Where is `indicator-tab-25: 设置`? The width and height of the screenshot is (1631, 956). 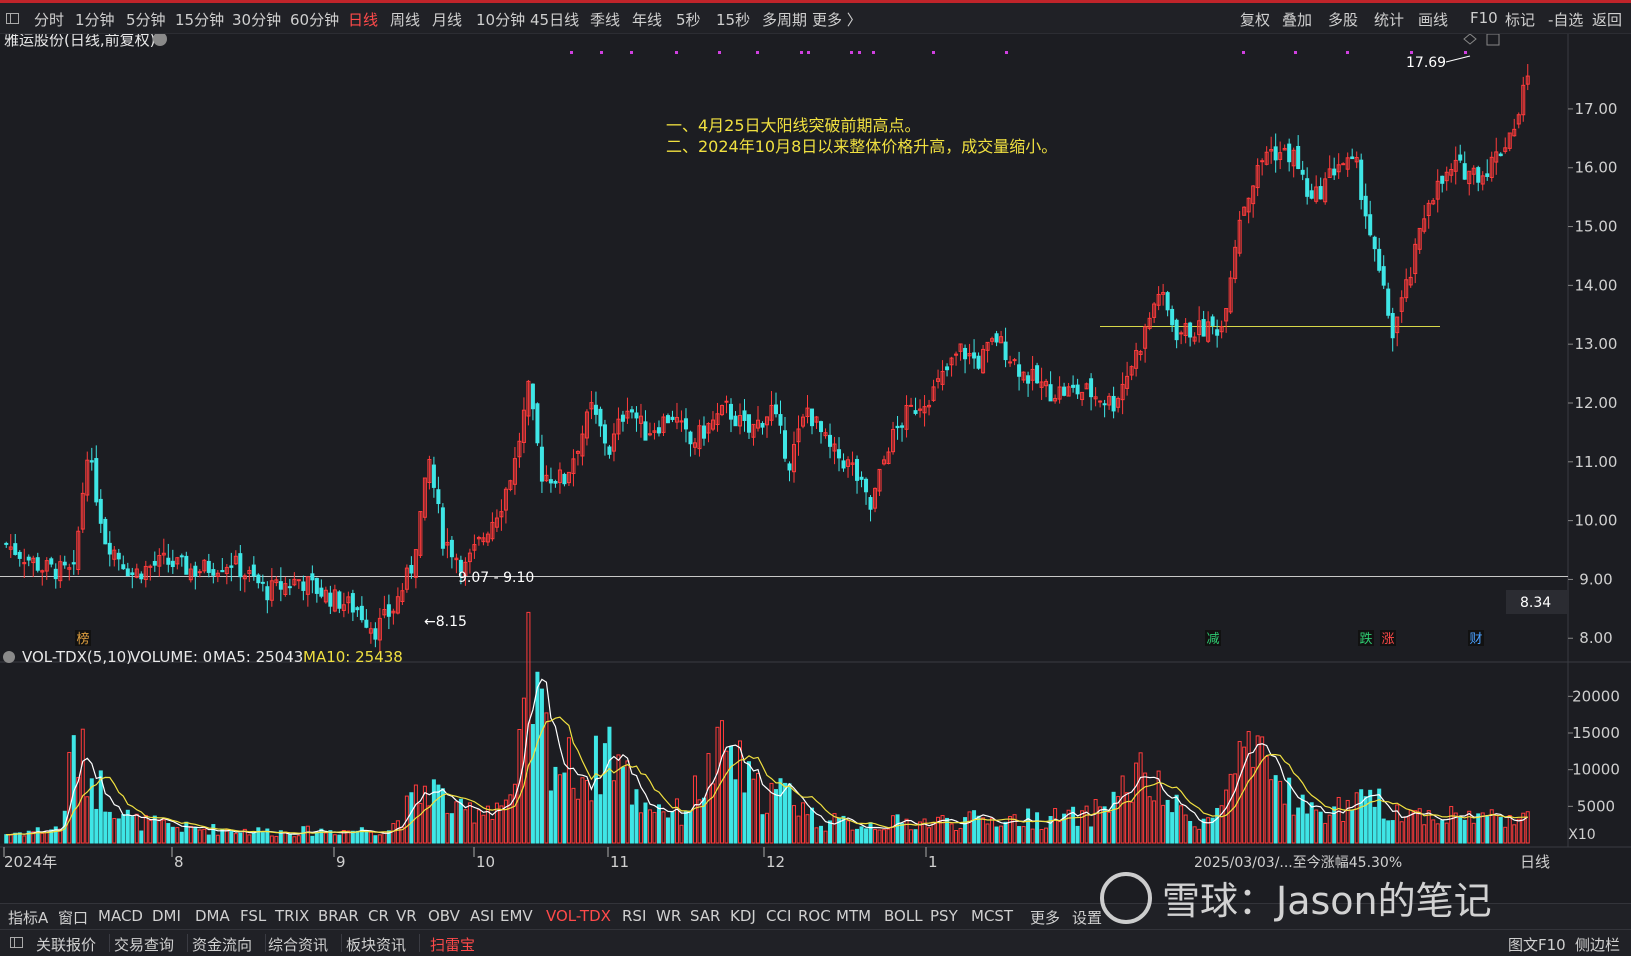 indicator-tab-25: 设置 is located at coordinates (1087, 917).